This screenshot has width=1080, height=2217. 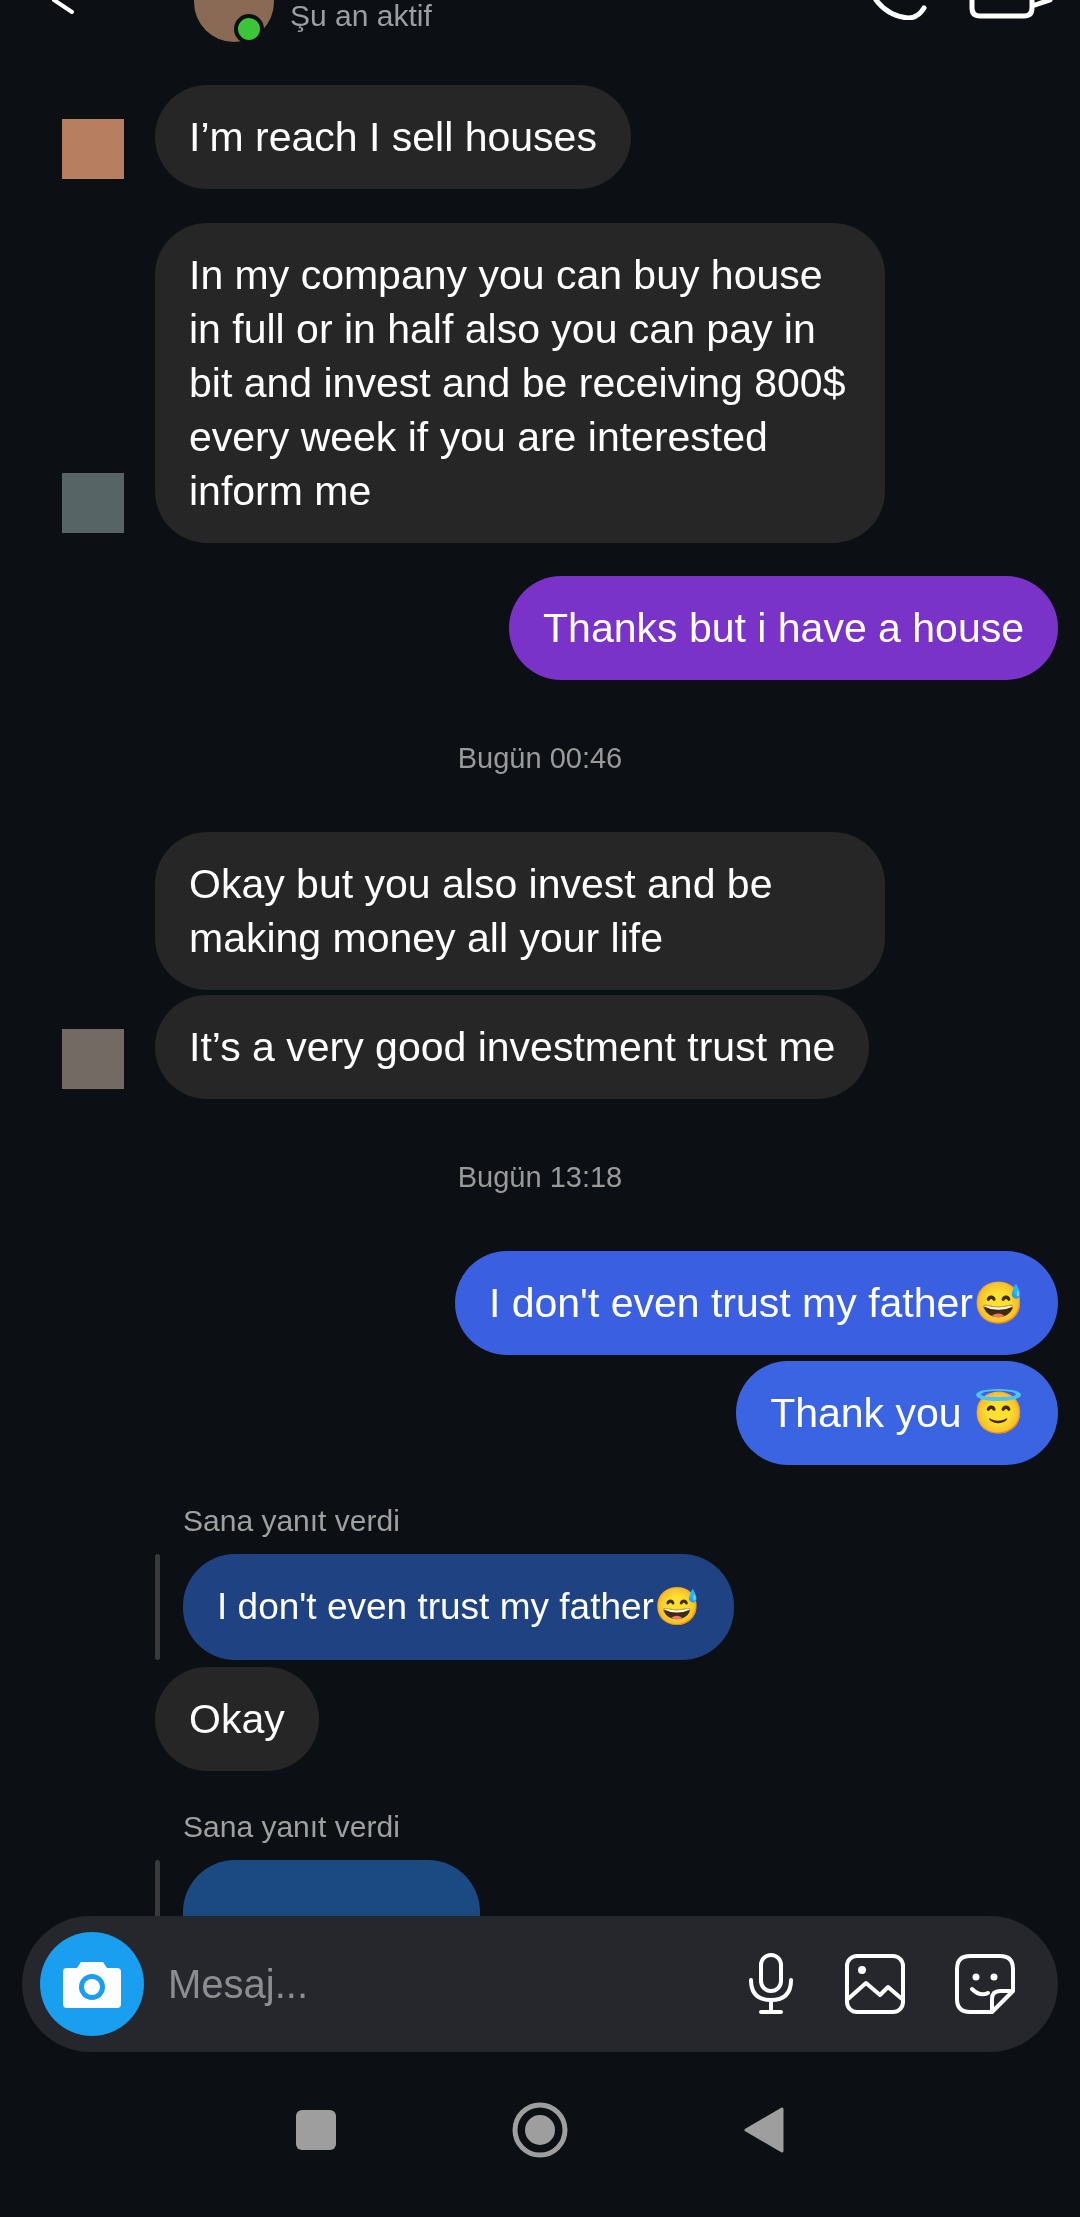 I want to click on image-icon, so click(x=875, y=1984).